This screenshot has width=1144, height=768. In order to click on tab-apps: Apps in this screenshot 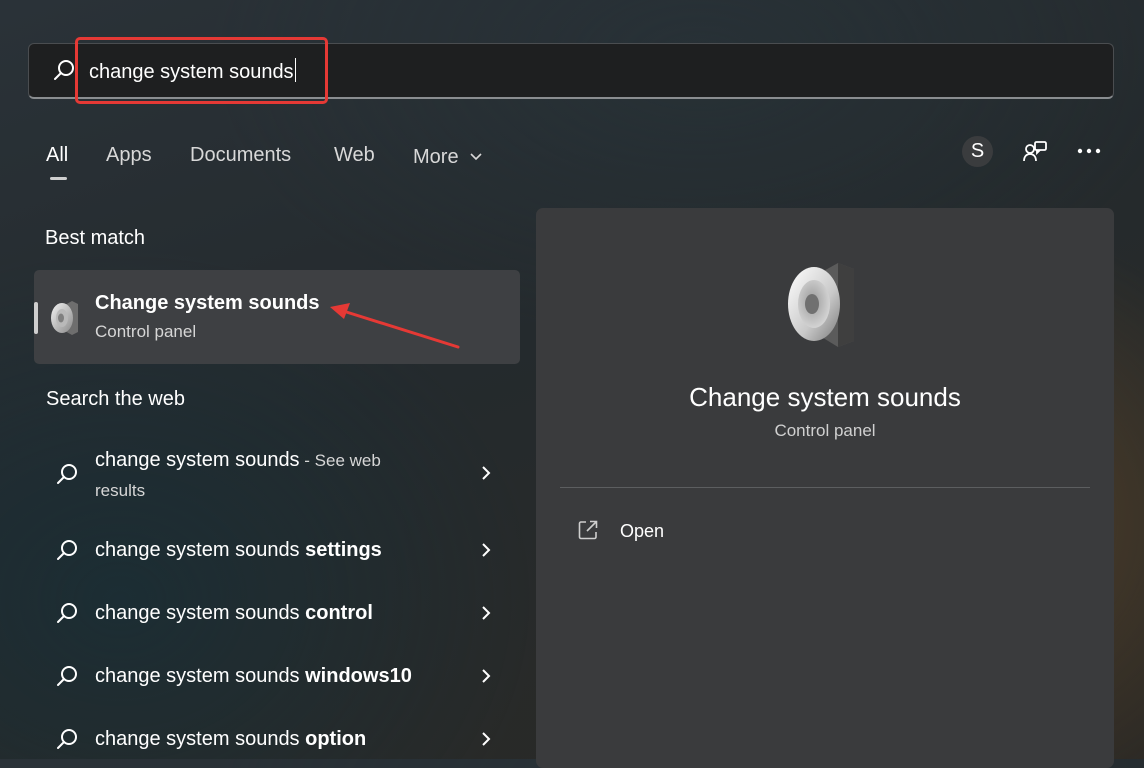, I will do `click(129, 155)`.